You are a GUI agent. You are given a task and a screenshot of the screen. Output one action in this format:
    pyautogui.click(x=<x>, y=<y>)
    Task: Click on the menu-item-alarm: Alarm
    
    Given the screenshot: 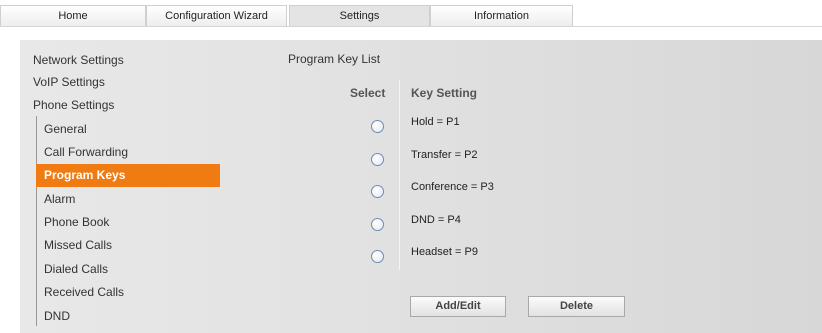 What is the action you would take?
    pyautogui.click(x=59, y=199)
    